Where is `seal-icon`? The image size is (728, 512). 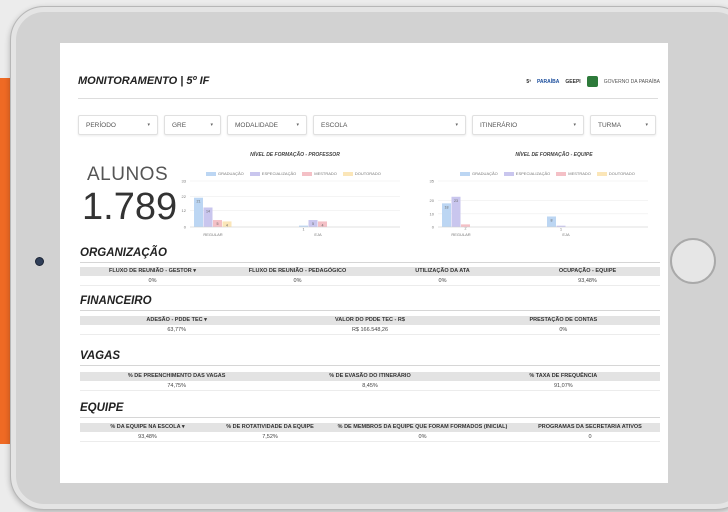
seal-icon is located at coordinates (592, 81).